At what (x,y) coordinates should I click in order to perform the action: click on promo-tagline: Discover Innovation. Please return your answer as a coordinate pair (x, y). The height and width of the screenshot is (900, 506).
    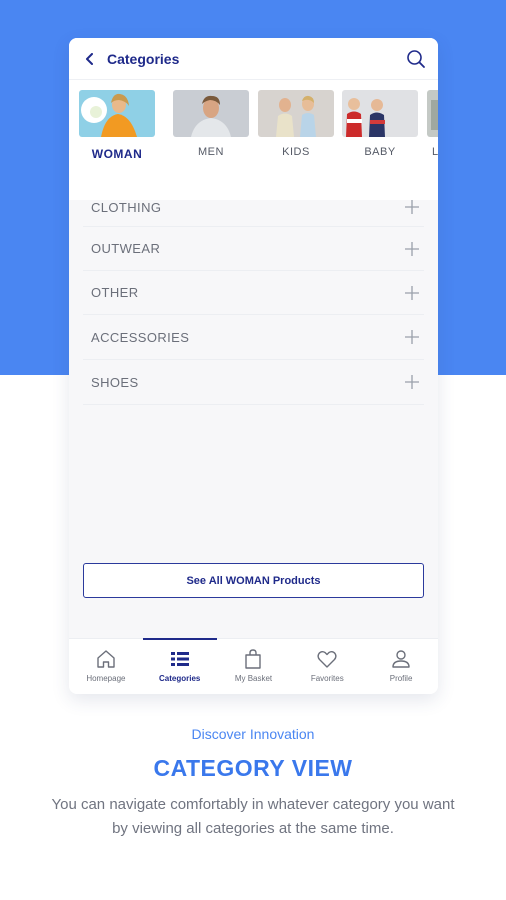
    Looking at the image, I should click on (253, 734).